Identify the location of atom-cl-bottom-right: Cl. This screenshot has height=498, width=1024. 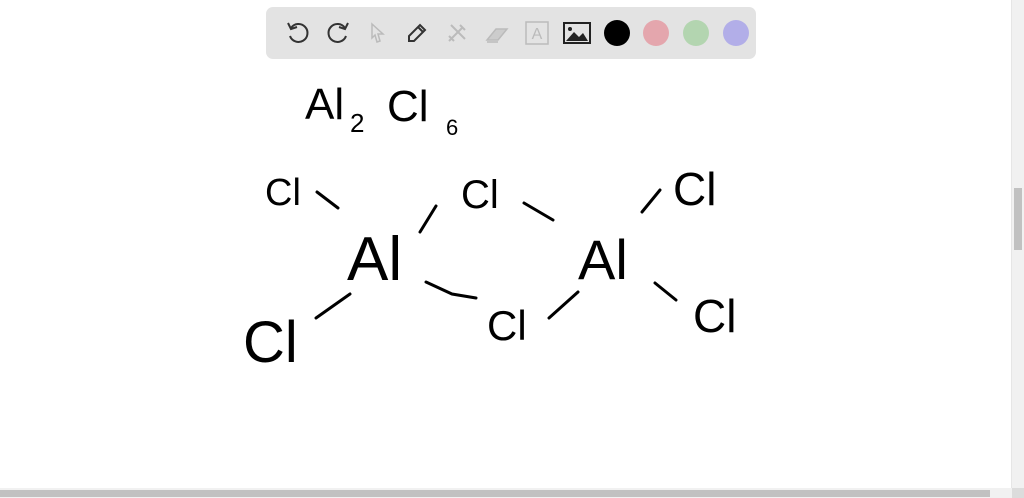
(714, 316).